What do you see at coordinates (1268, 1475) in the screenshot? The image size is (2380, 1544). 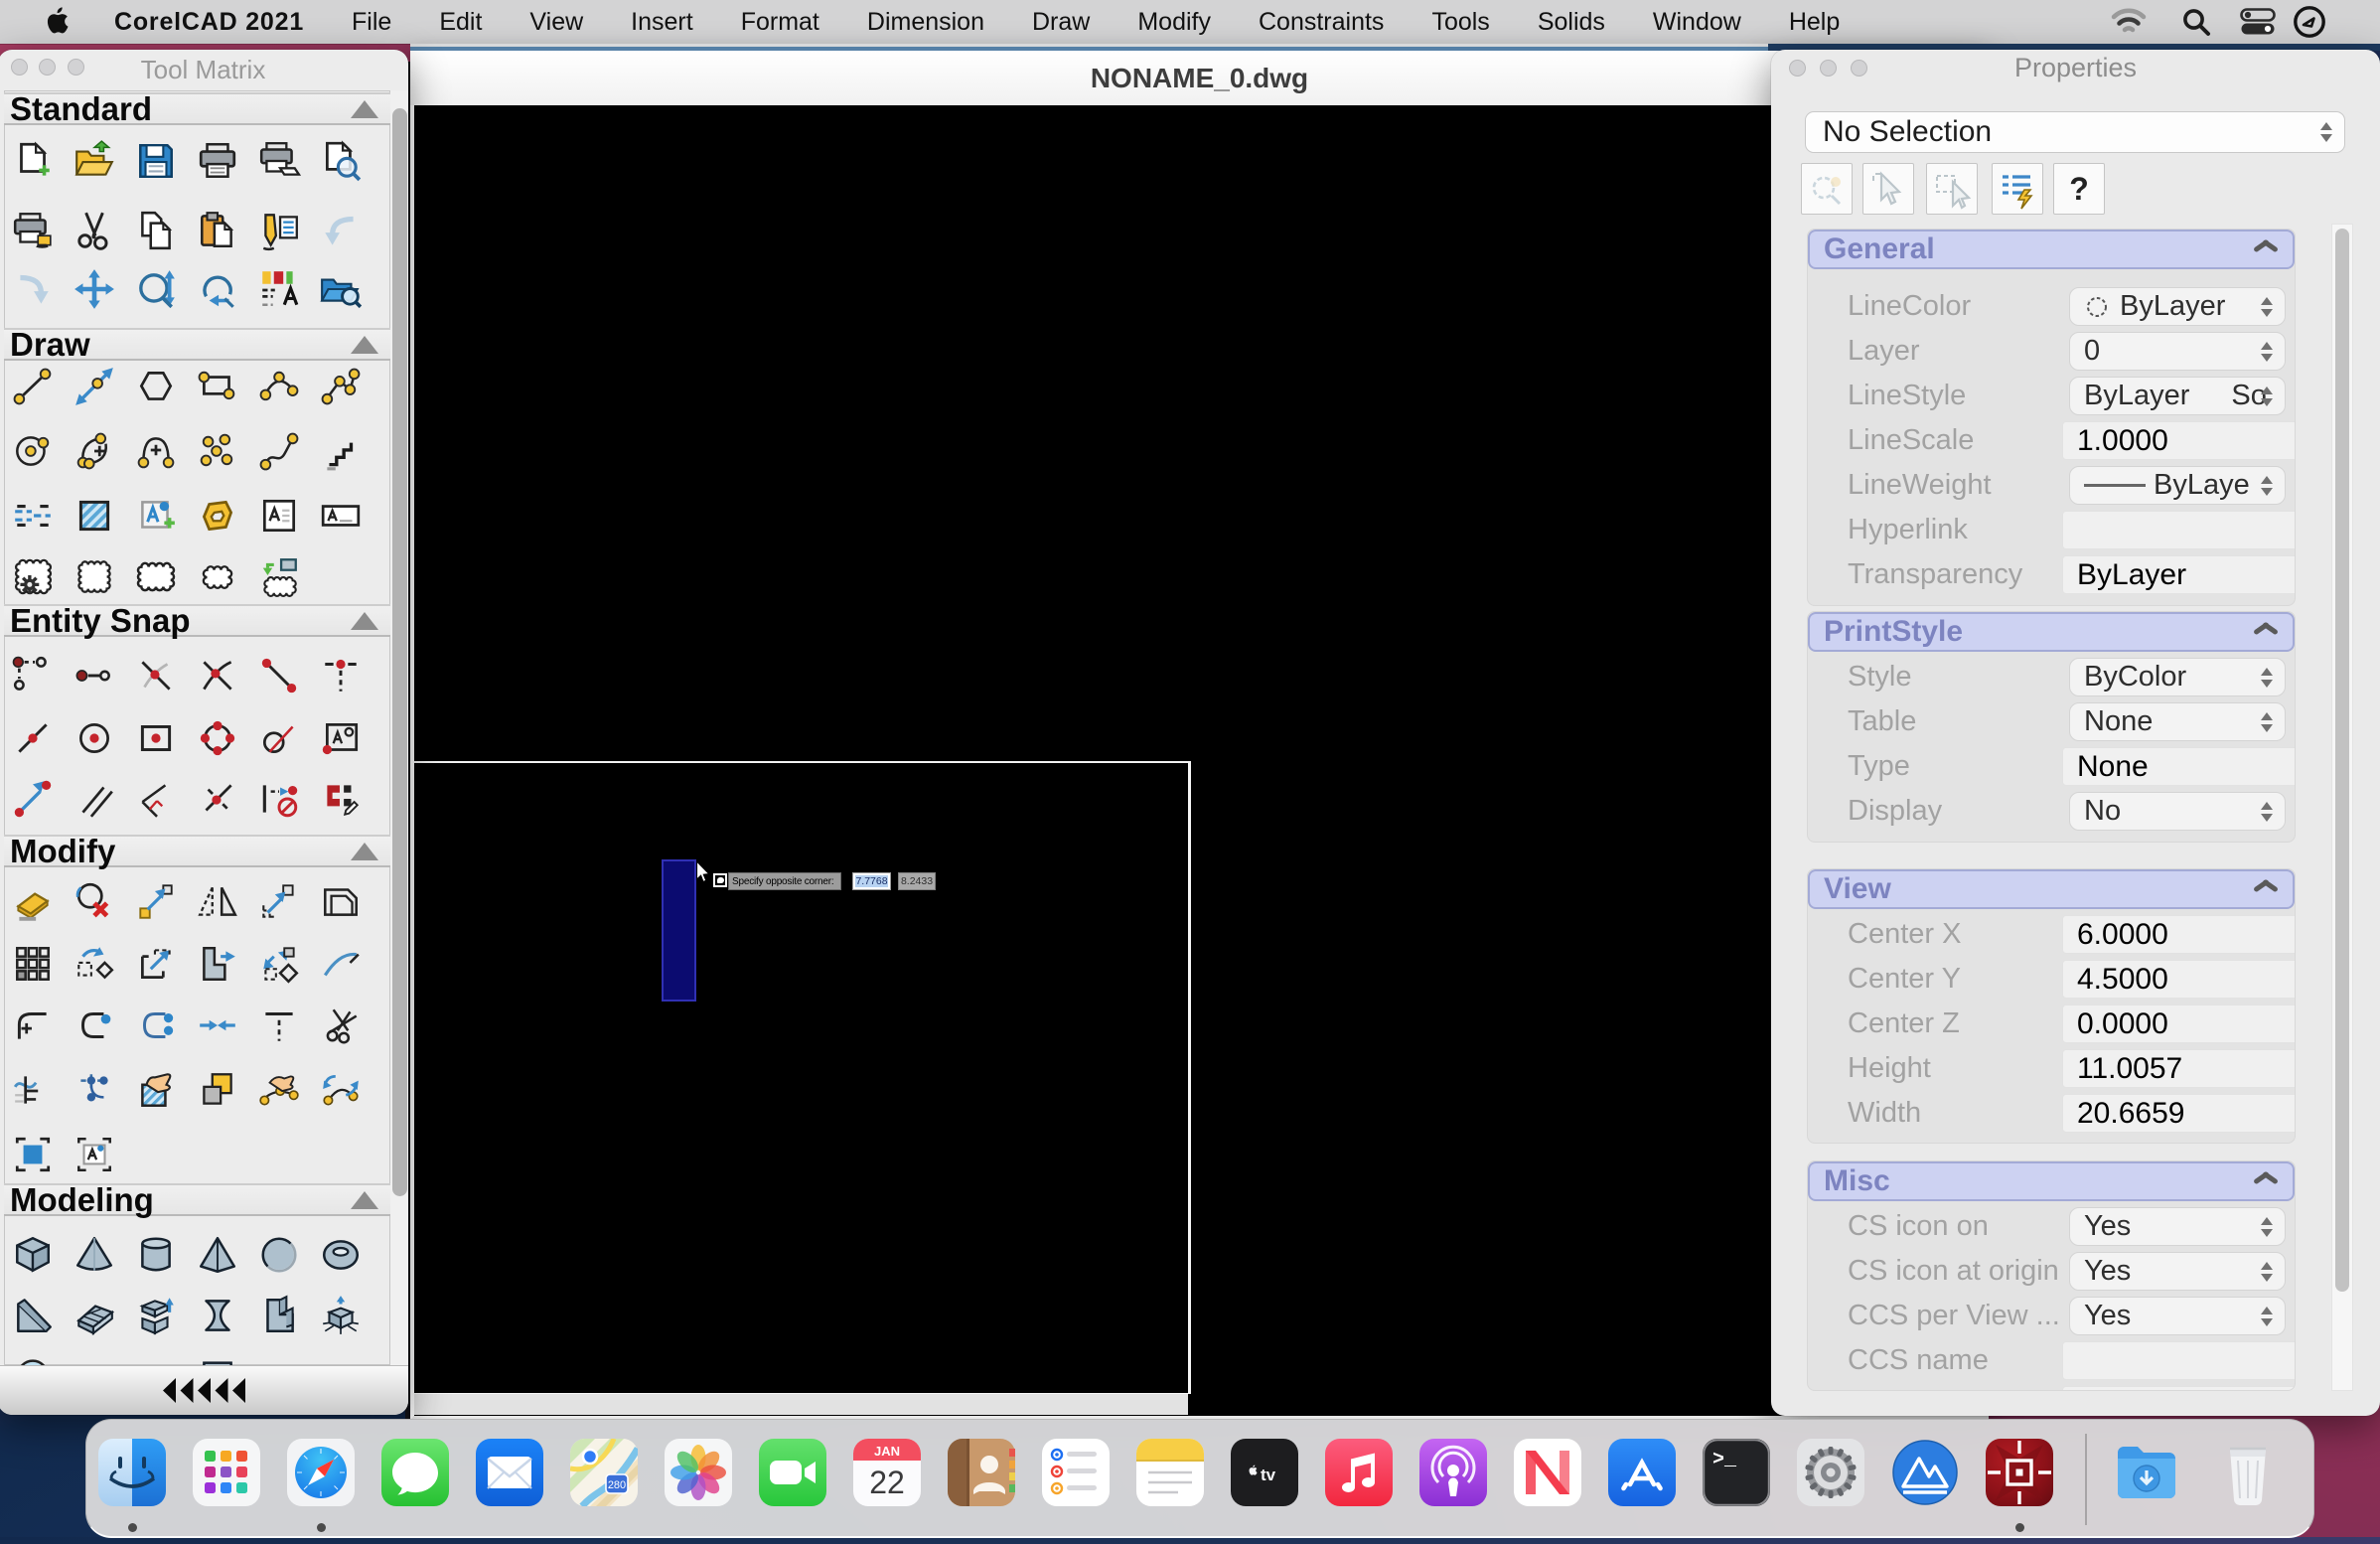 I see `svg-text: tv` at bounding box center [1268, 1475].